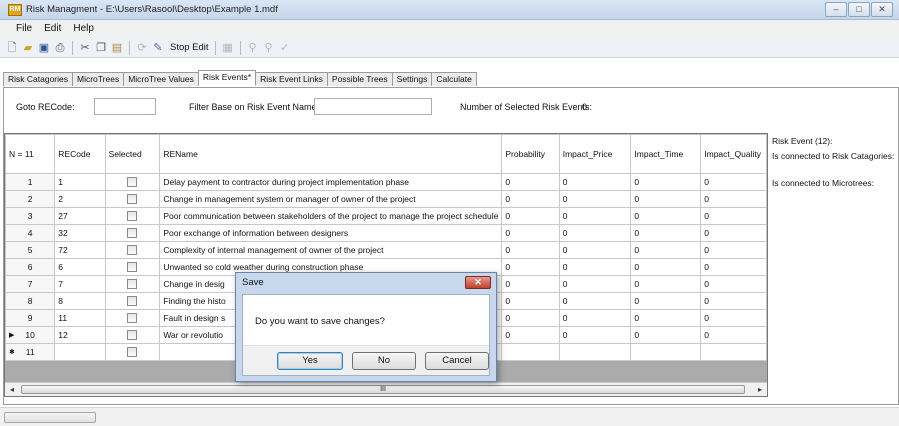 The image size is (899, 426). I want to click on goto-recode-input, so click(125, 106).